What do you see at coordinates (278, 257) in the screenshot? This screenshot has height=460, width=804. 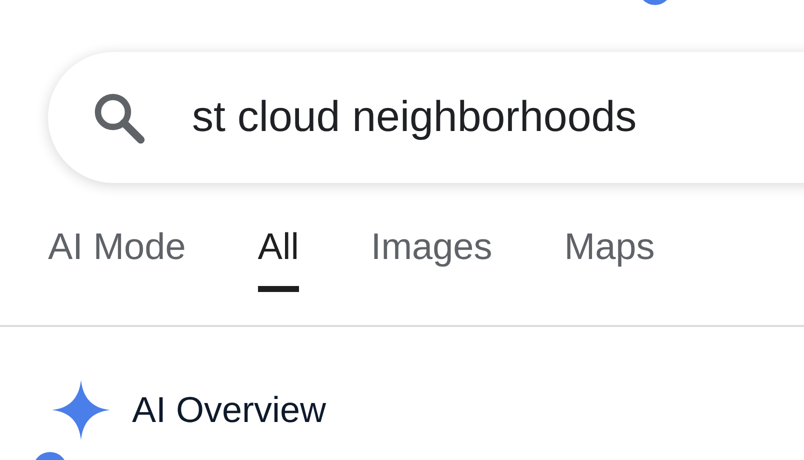 I see `tab: All` at bounding box center [278, 257].